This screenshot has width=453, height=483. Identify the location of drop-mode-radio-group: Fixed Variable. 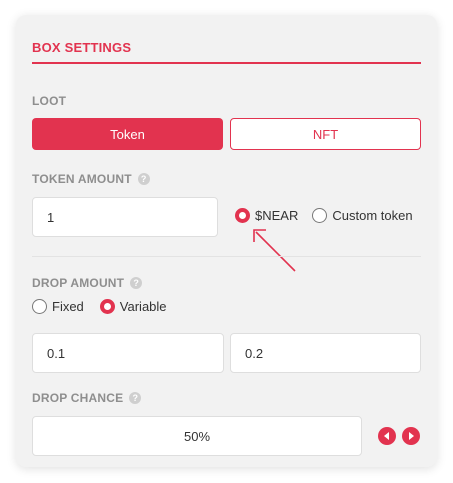
(99, 306).